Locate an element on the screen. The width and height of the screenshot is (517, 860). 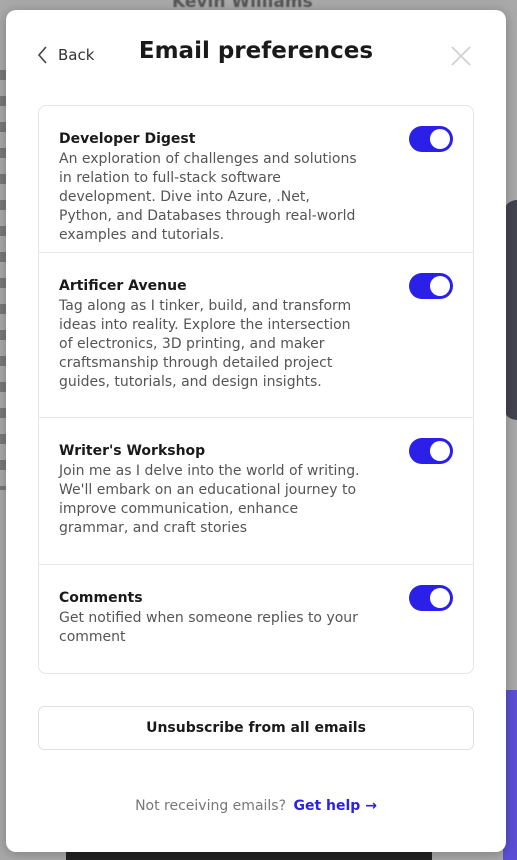
artificer-avenue-toggle is located at coordinates (431, 286).